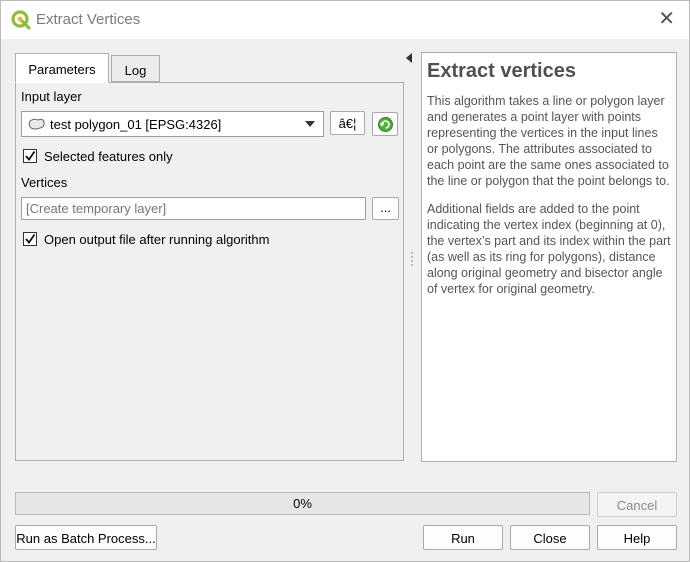  I want to click on help-button: Help, so click(637, 537).